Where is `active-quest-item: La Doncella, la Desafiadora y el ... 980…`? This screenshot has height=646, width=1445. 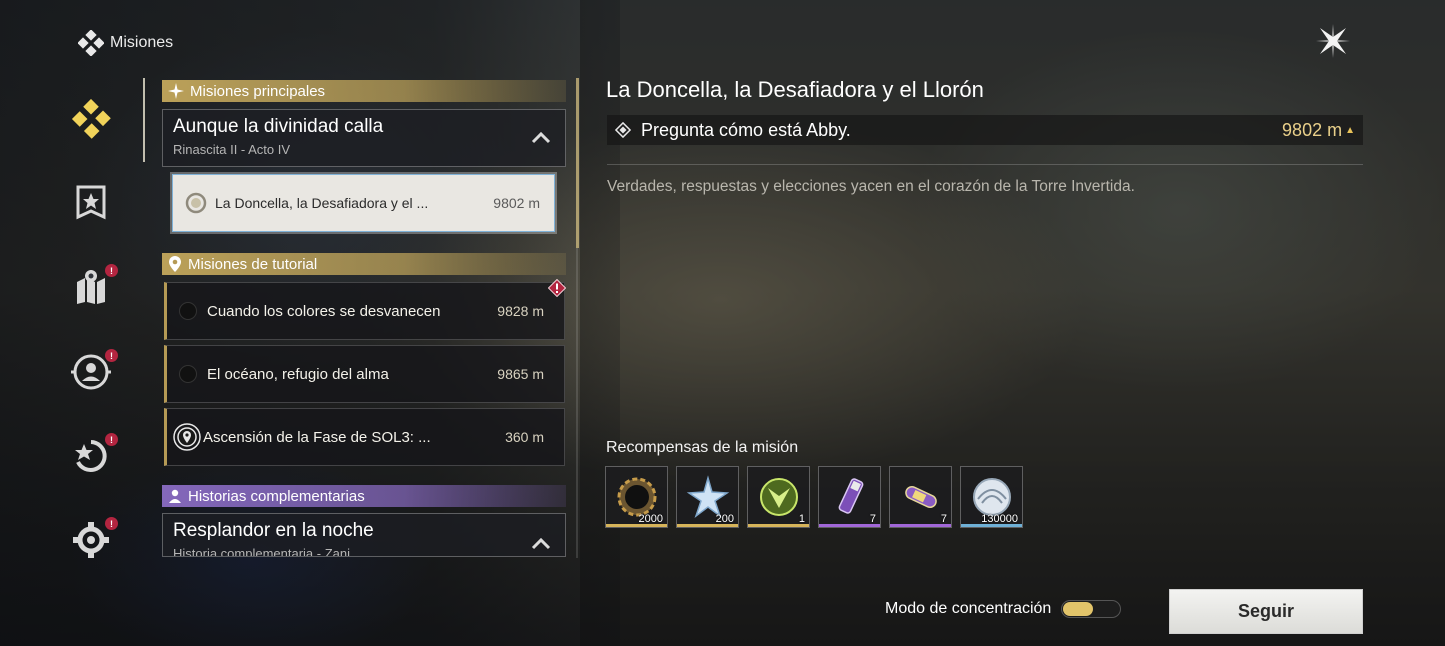
active-quest-item: La Doncella, la Desafiadora y el ... 980… is located at coordinates (363, 203).